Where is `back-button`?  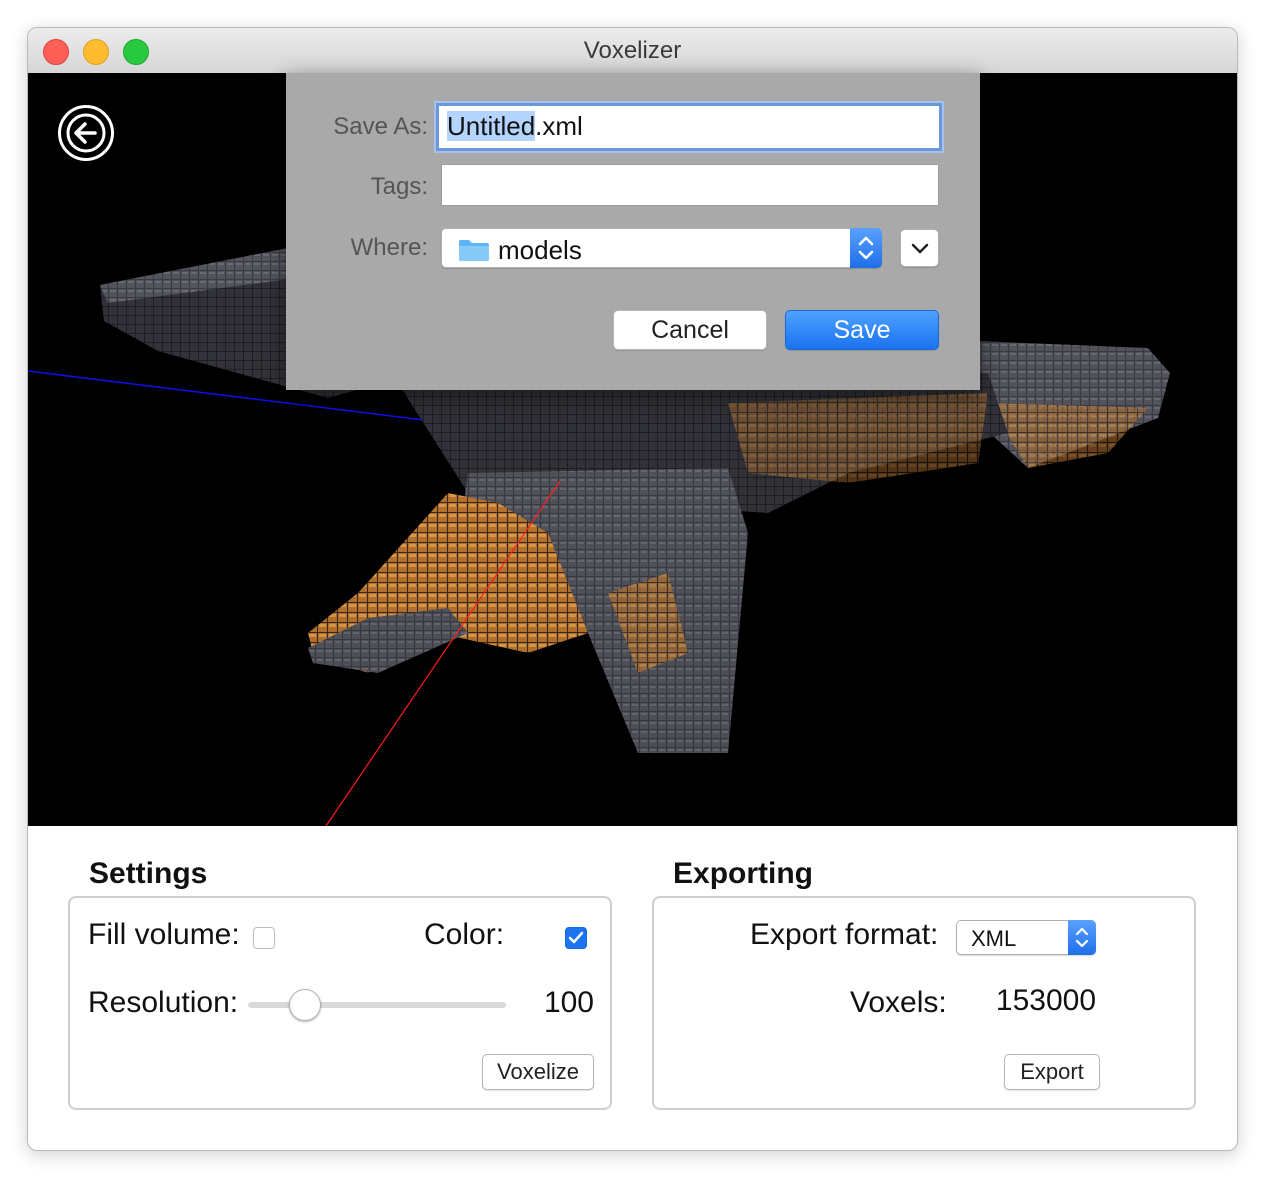 back-button is located at coordinates (86, 133).